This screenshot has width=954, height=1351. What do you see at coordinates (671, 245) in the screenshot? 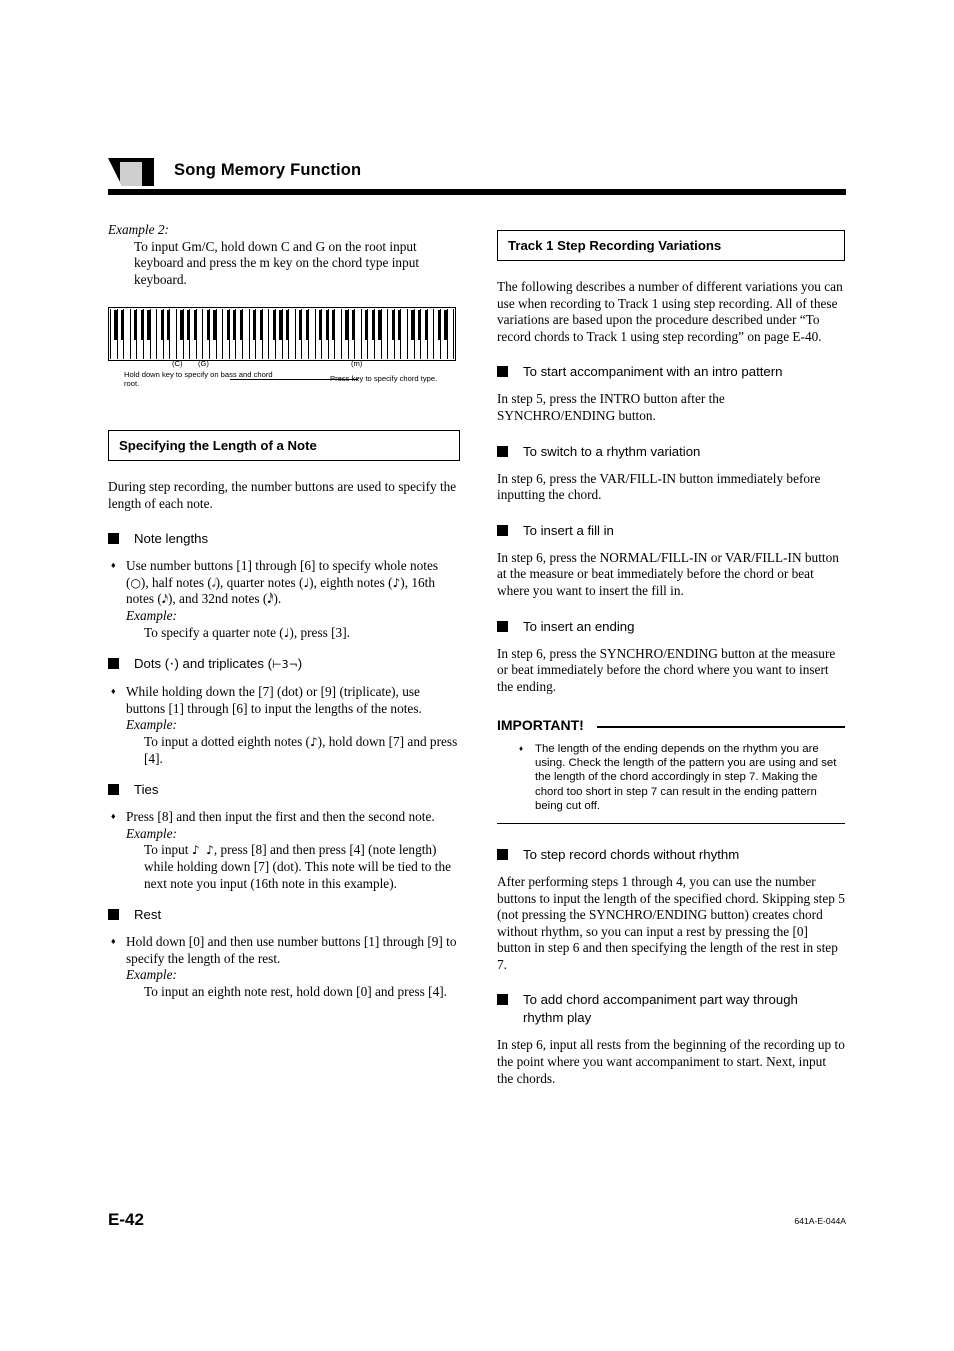
I see `section-track1-variations: Track 1 Step Recording Variations` at bounding box center [671, 245].